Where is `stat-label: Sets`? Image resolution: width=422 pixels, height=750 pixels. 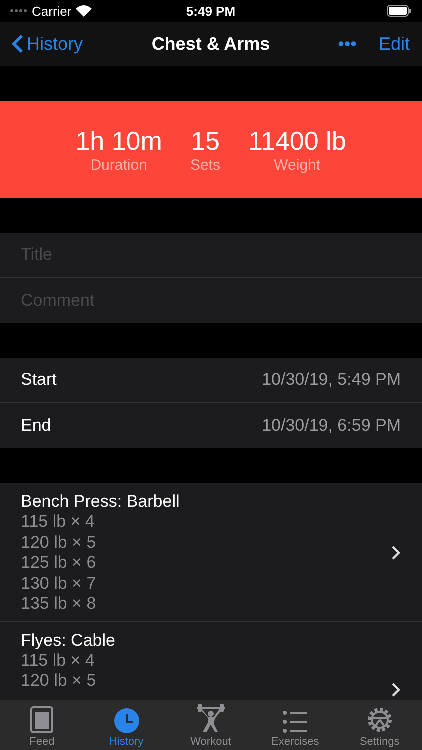
stat-label: Sets is located at coordinates (205, 165).